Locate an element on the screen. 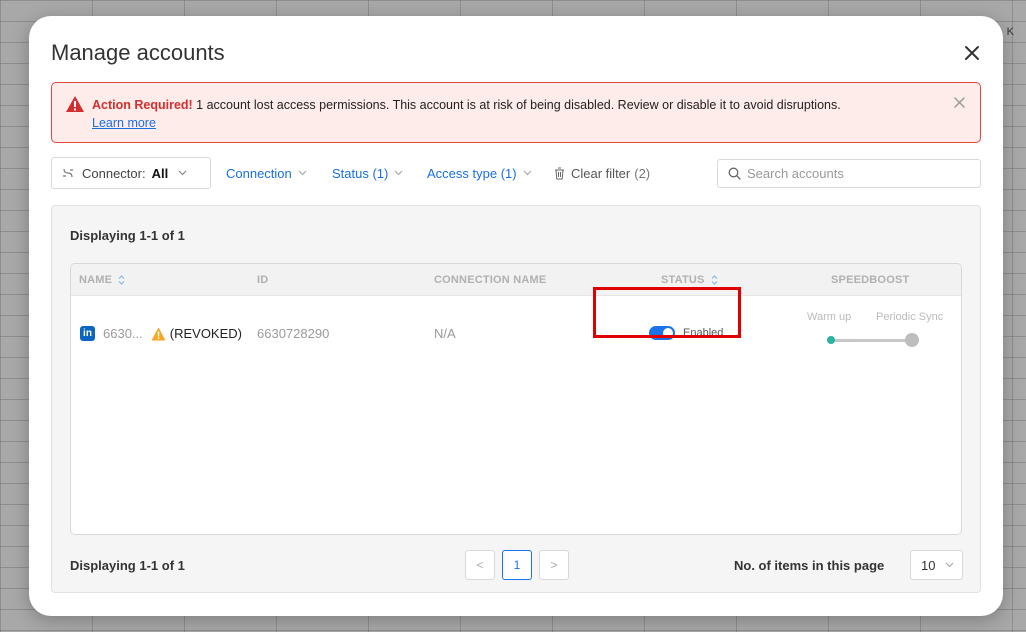 The height and width of the screenshot is (632, 1026). connector-icon is located at coordinates (68, 173).